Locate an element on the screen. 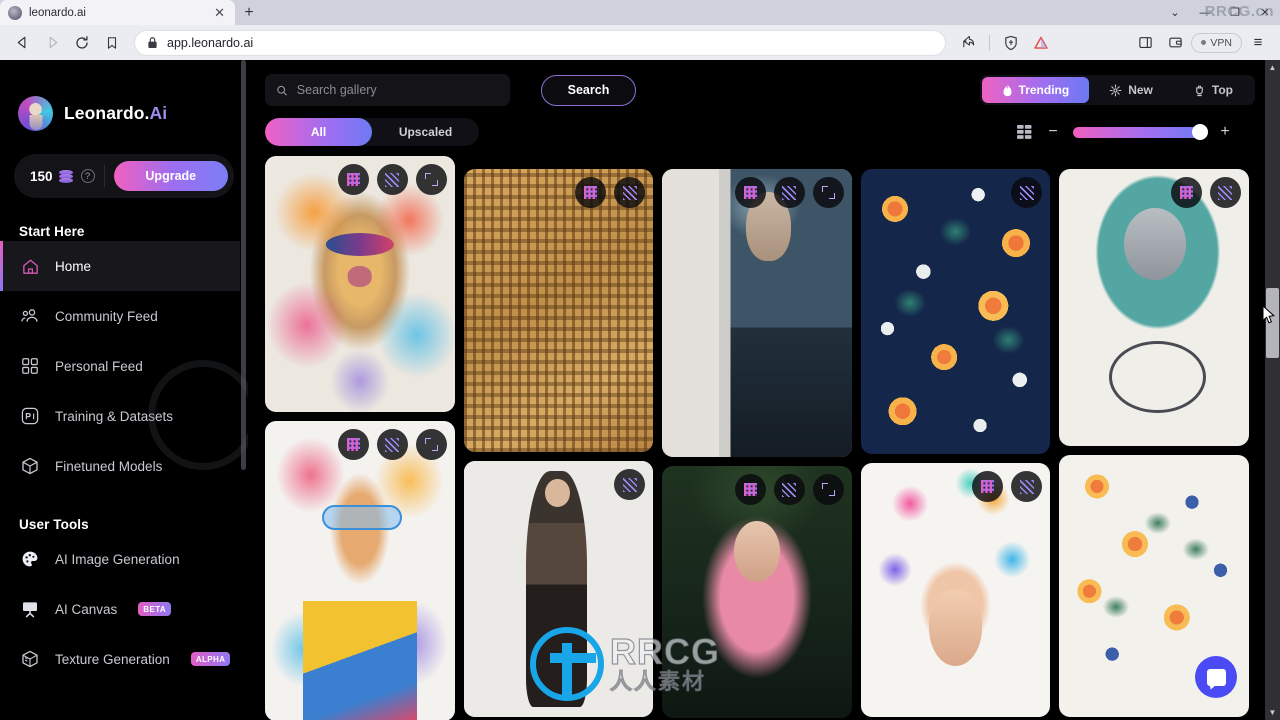  scroll-up-arrow-icon: ▲ is located at coordinates (1272, 67).